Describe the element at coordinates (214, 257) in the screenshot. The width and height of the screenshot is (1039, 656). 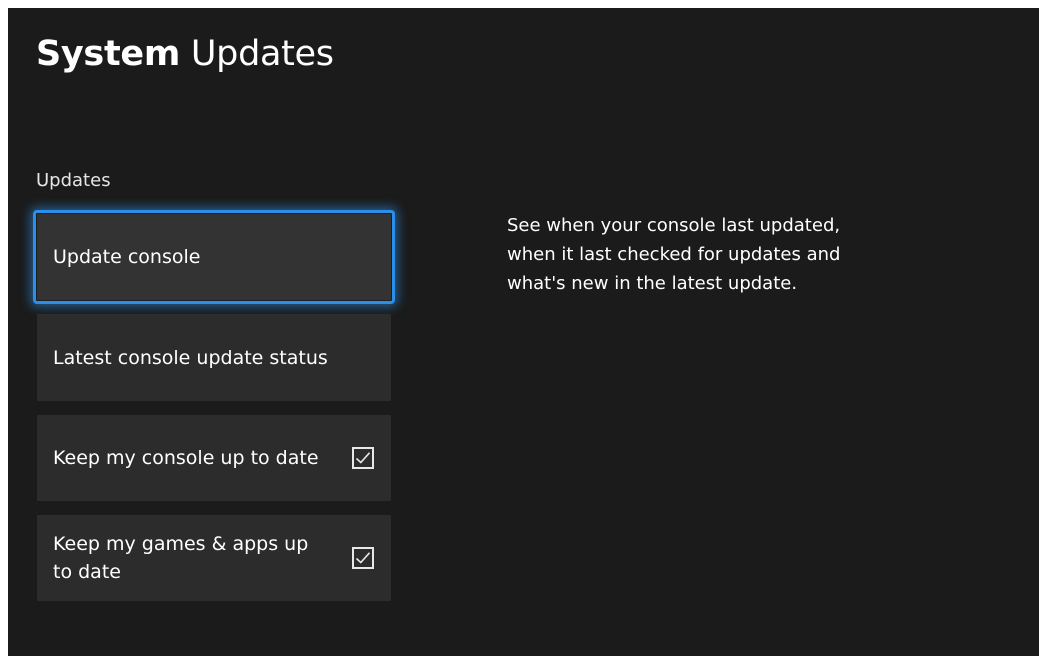
I see `update-console-button: Update console` at that location.